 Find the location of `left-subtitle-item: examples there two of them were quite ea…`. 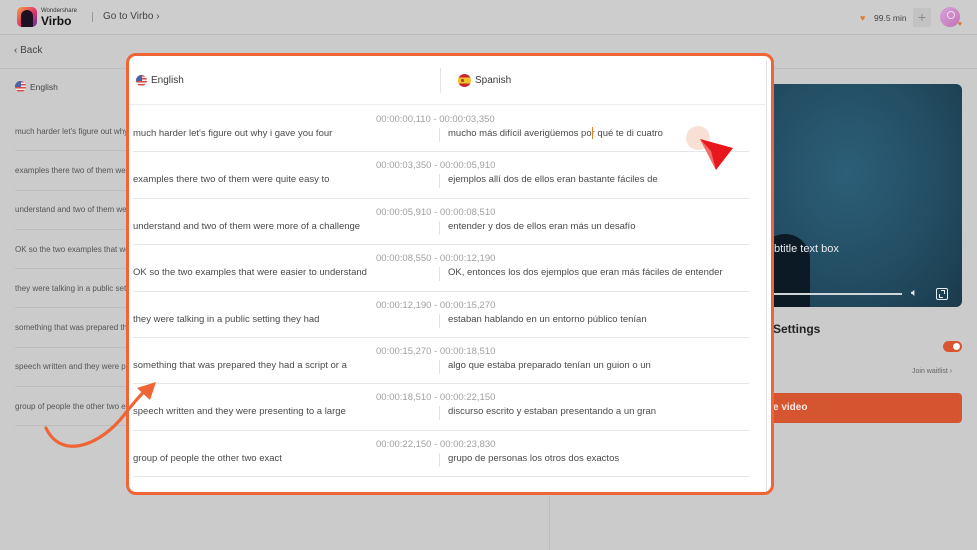

left-subtitle-item: examples there two of them were quite ea… is located at coordinates (71, 171).